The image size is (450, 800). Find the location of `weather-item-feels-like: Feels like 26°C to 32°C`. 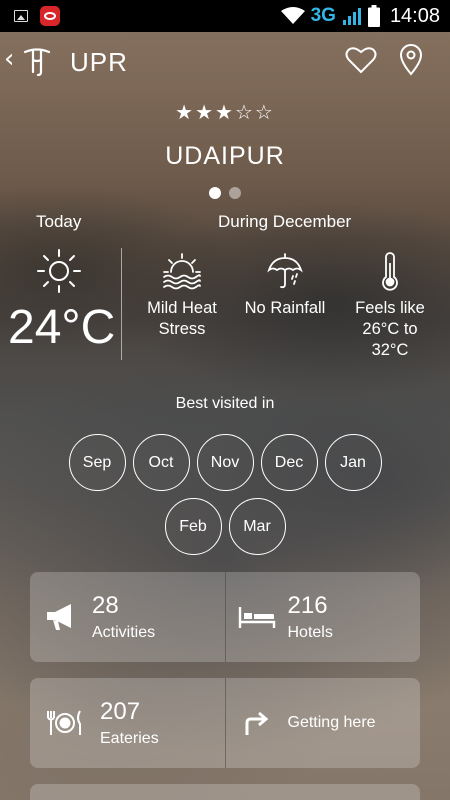

weather-item-feels-like: Feels like 26°C to 32°C is located at coordinates (390, 305).